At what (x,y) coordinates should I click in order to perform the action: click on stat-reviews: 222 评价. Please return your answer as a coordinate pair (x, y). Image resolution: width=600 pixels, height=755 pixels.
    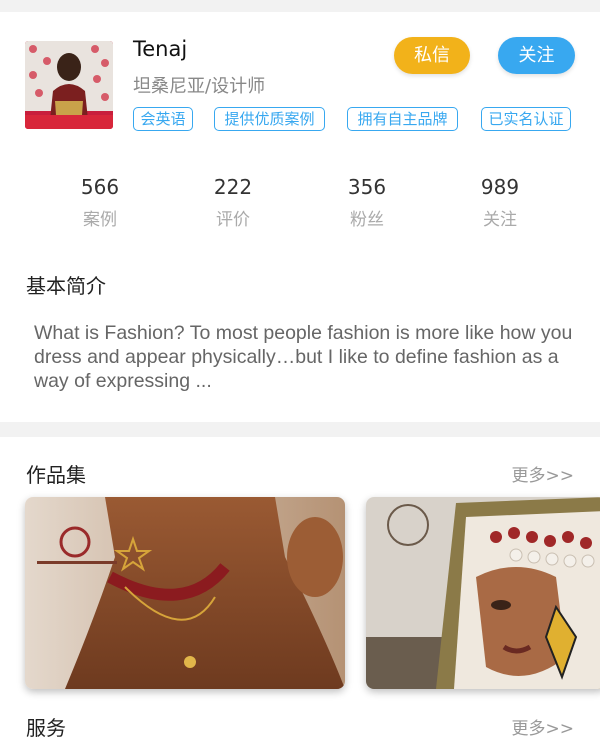
    Looking at the image, I should click on (233, 202).